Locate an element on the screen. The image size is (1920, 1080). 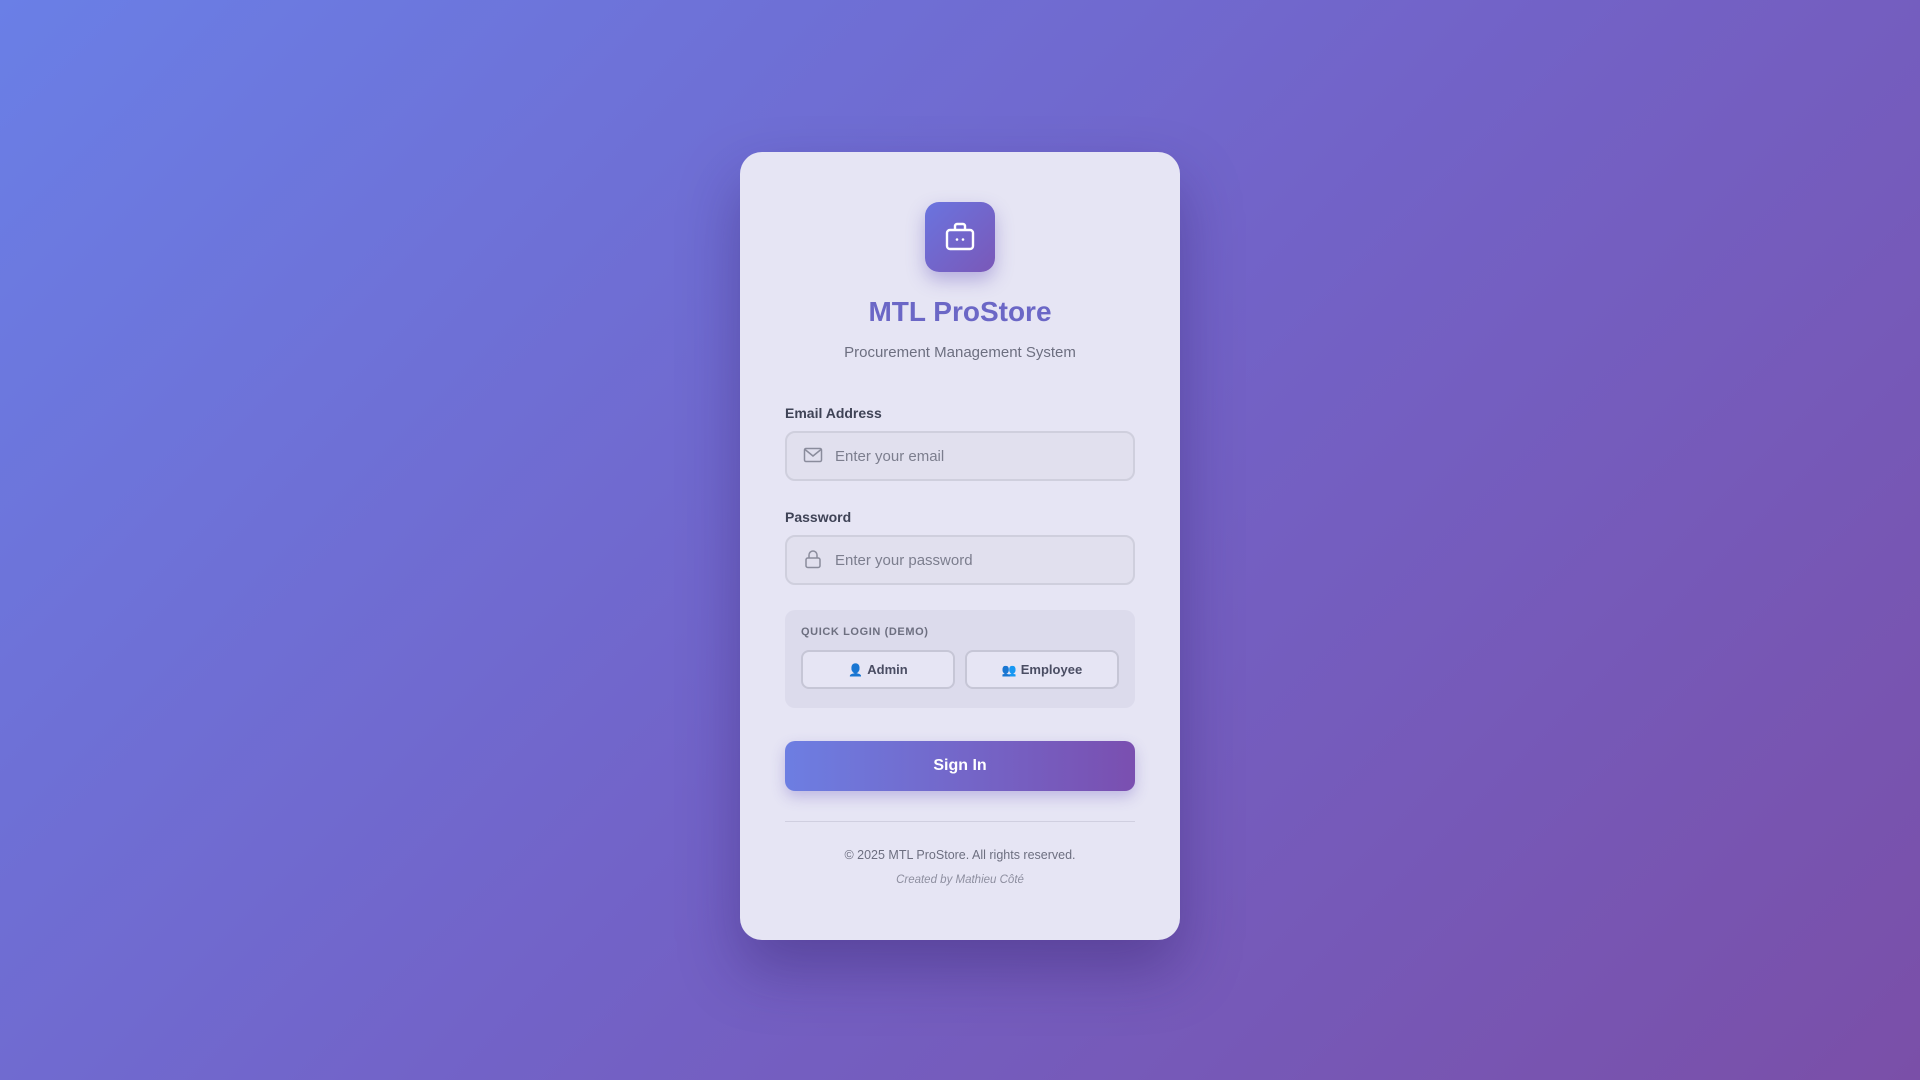
password-label: Password is located at coordinates (818, 517).